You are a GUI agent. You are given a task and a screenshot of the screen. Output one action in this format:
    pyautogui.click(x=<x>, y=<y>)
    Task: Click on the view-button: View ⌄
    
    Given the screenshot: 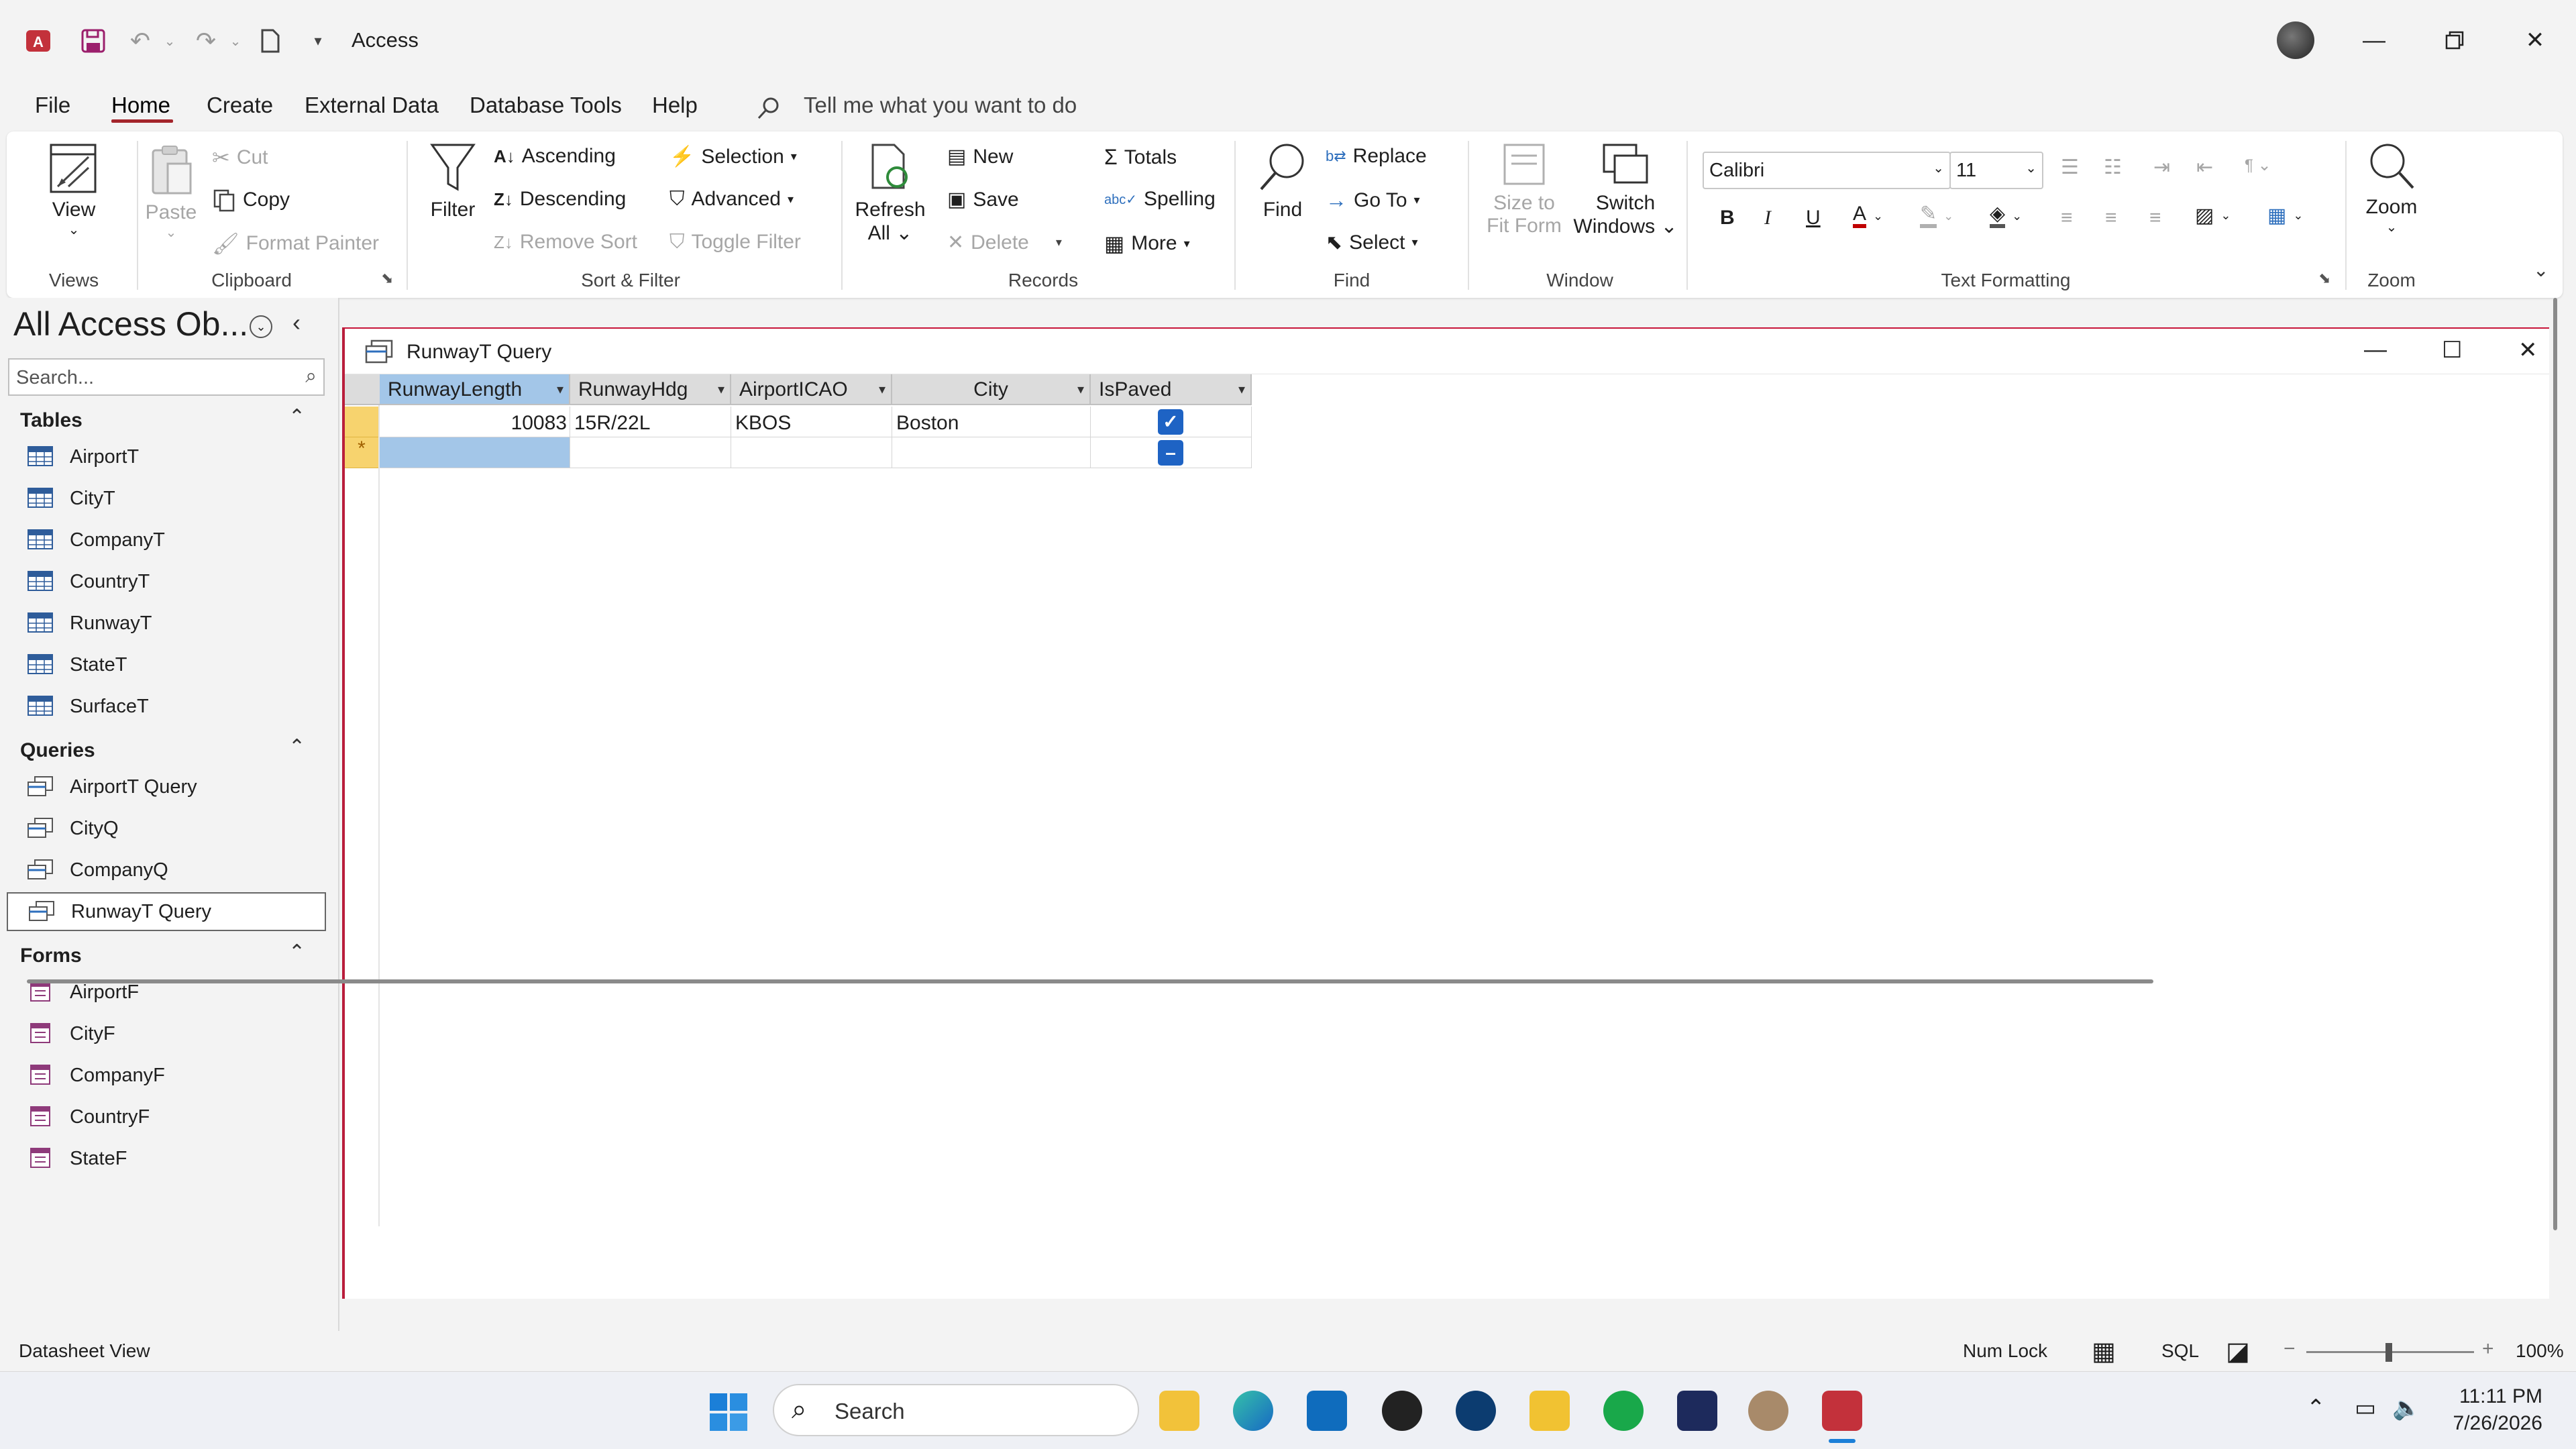 What is the action you would take?
    pyautogui.click(x=74, y=189)
    